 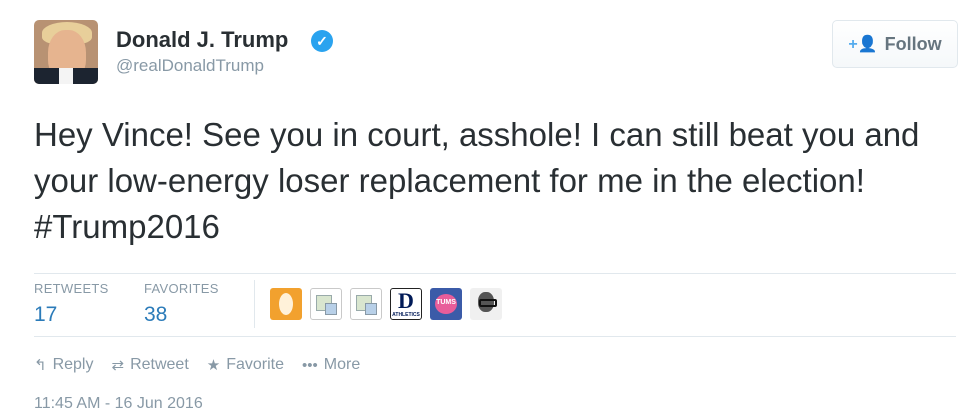 I want to click on tweet-actions: ↰ Reply ⇄ Retweet ★ Favorite ••• More, so click(x=197, y=365).